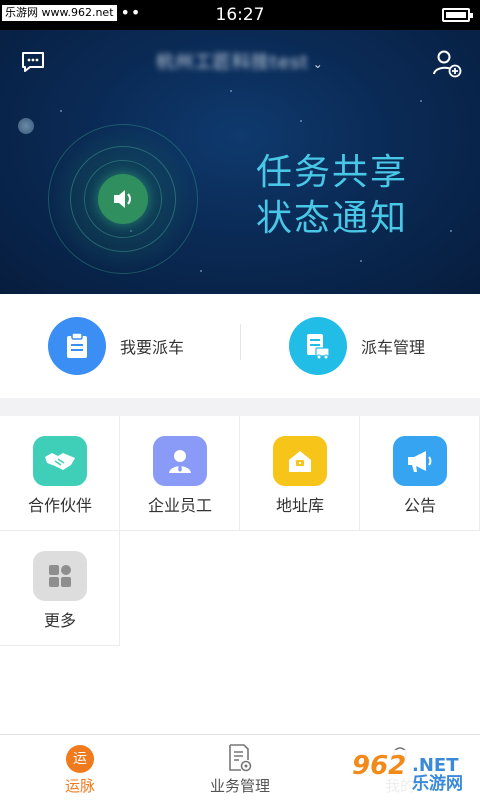 The height and width of the screenshot is (800, 480). What do you see at coordinates (447, 63) in the screenshot?
I see `add-user-icon` at bounding box center [447, 63].